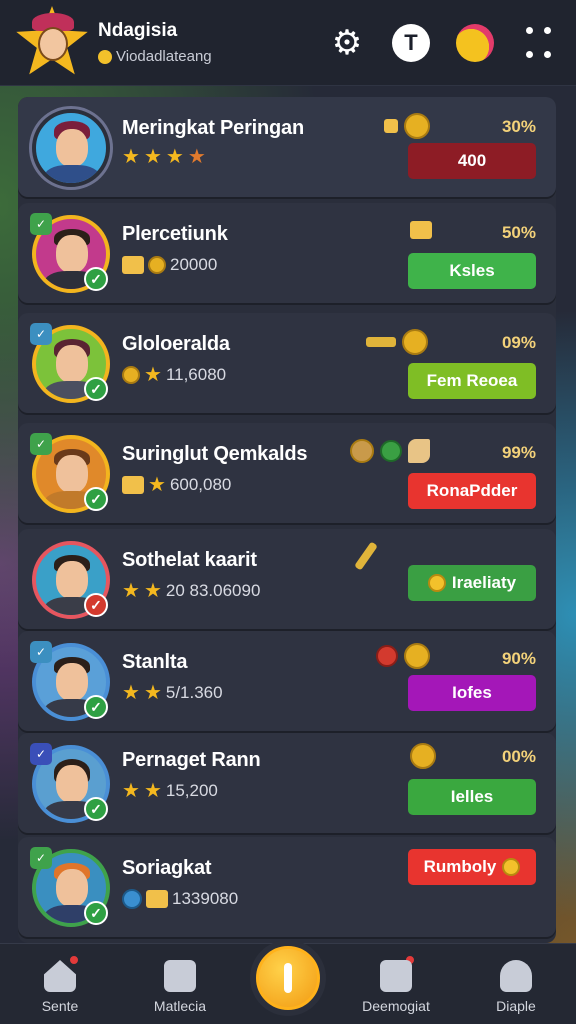 The width and height of the screenshot is (576, 1024). Describe the element at coordinates (155, 662) in the screenshot. I see `player-name: Stanlta` at that location.